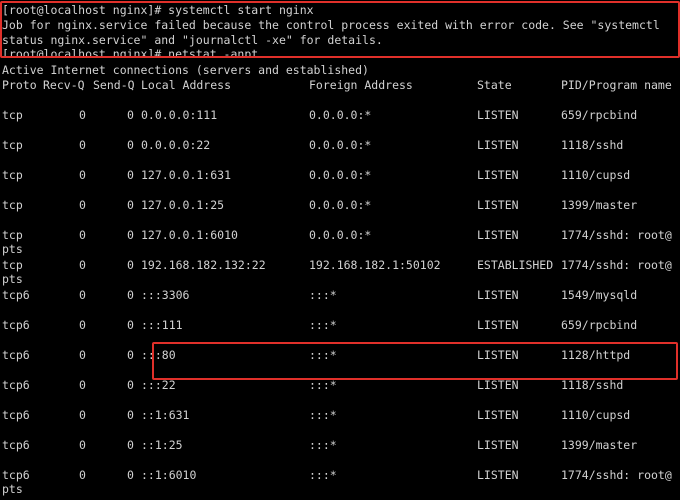 Image resolution: width=680 pixels, height=500 pixels. What do you see at coordinates (165, 415) in the screenshot?
I see `cell-local: ::1:631` at bounding box center [165, 415].